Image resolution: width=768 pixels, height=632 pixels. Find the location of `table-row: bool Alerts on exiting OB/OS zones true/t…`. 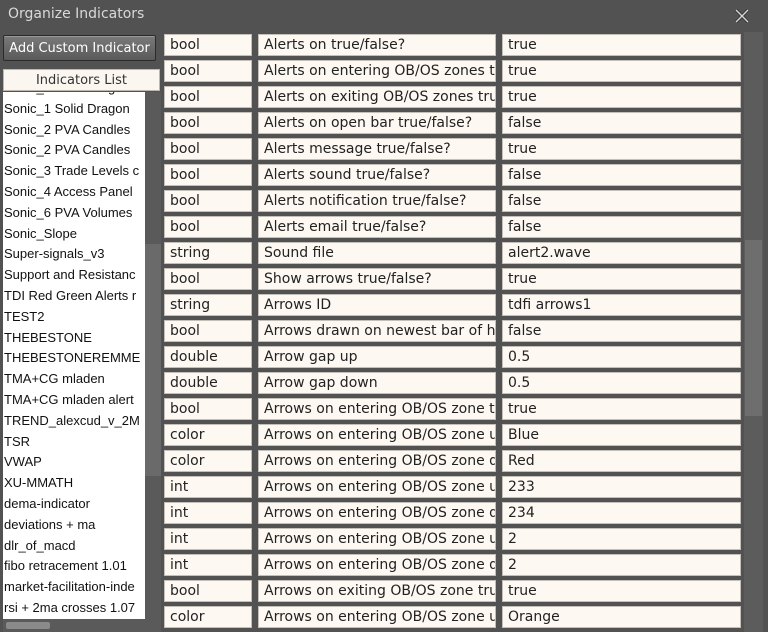

table-row: bool Alerts on exiting OB/OS zones true/t… is located at coordinates (453, 97).